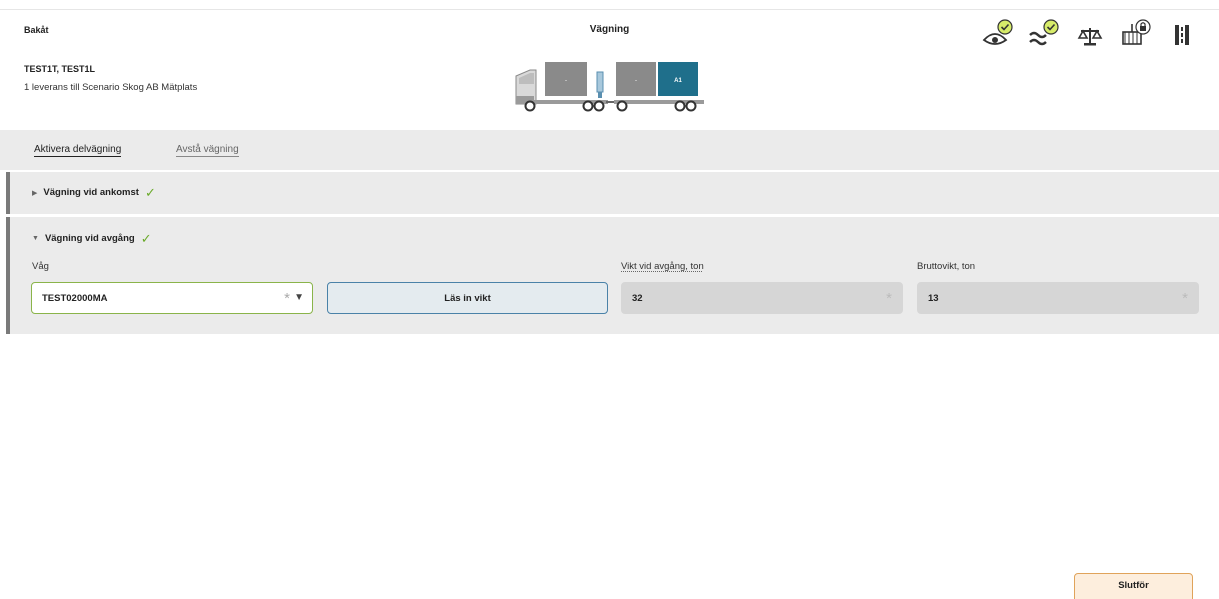 The image size is (1219, 599). What do you see at coordinates (998, 33) in the screenshot?
I see `eye-icon` at bounding box center [998, 33].